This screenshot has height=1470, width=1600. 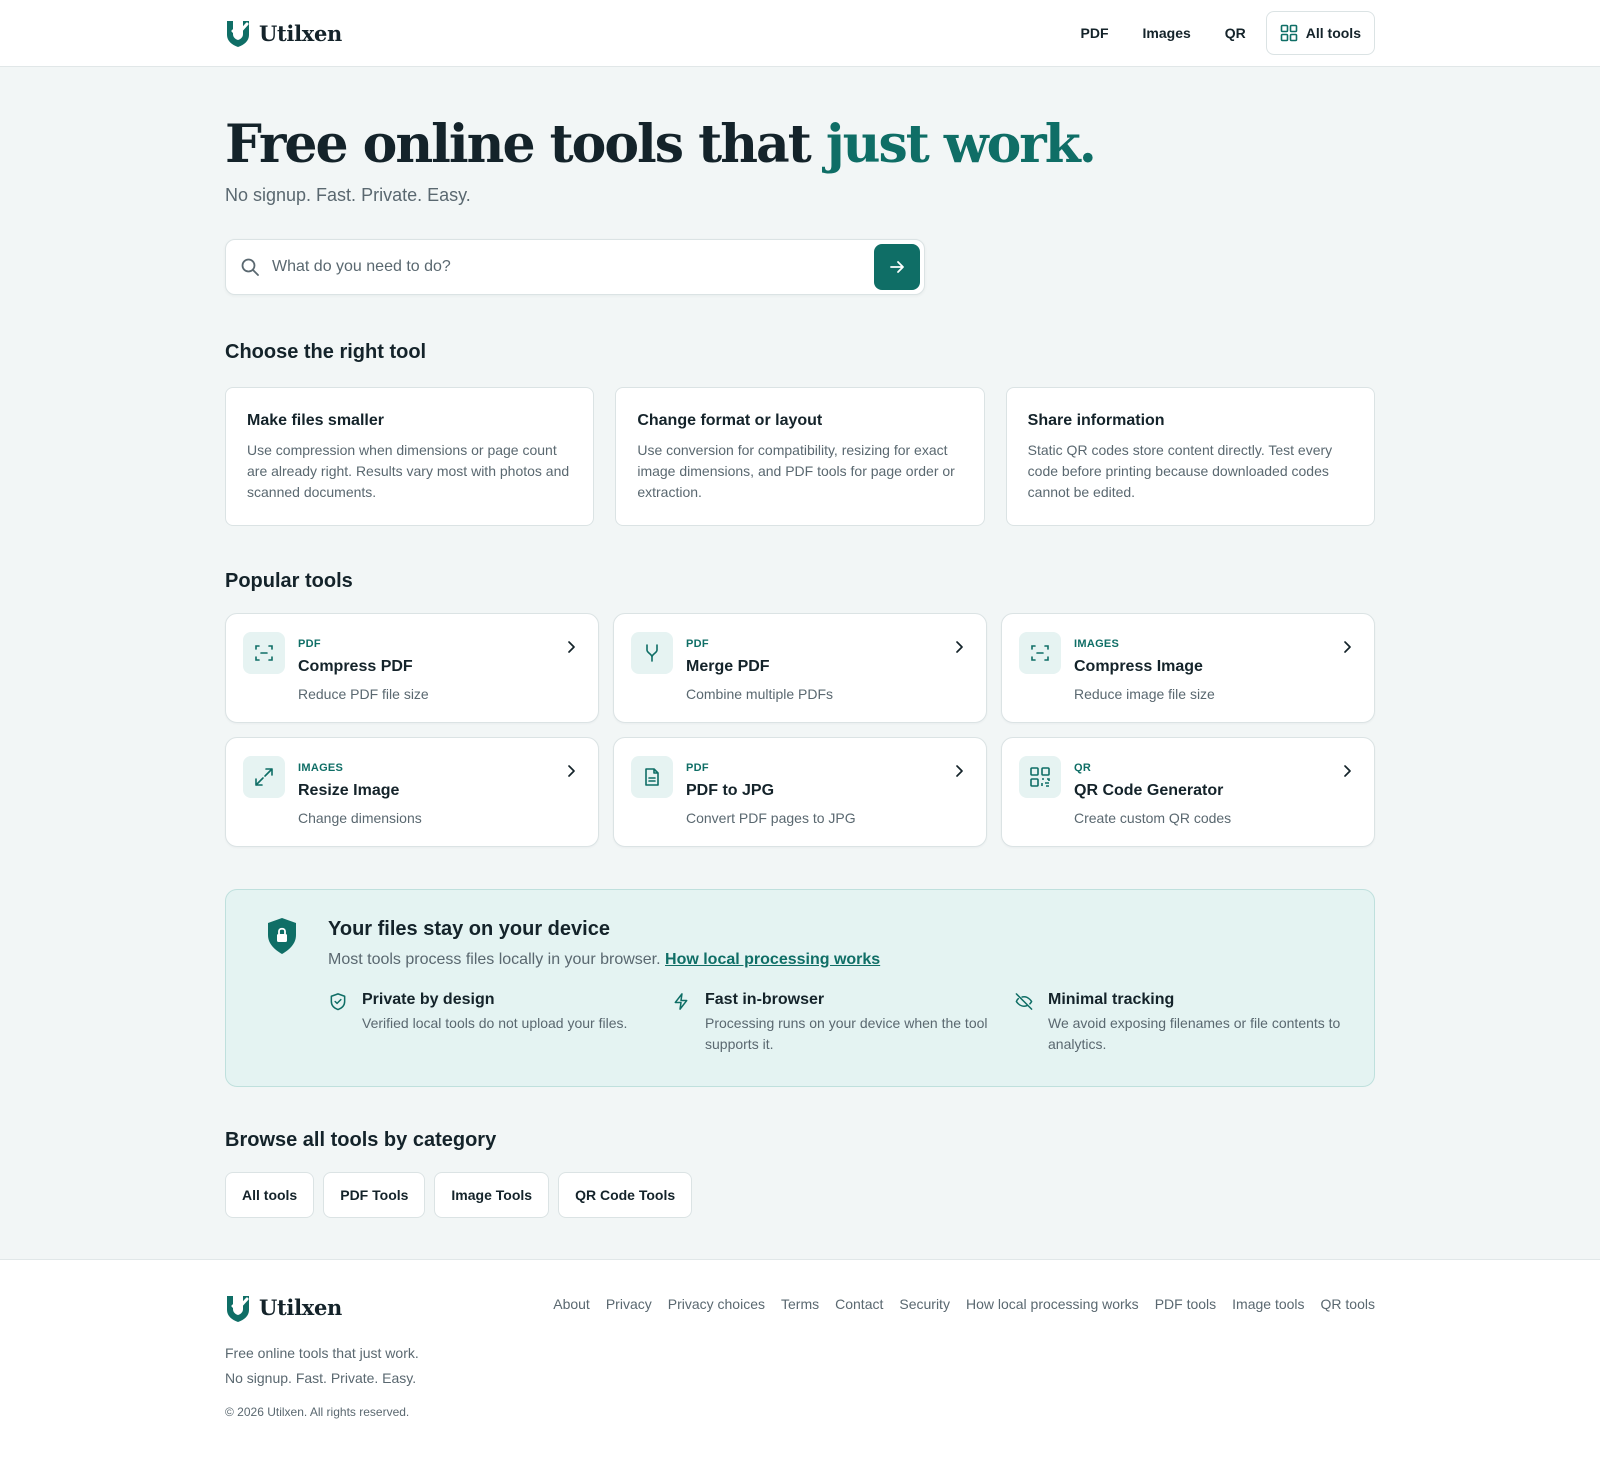 What do you see at coordinates (629, 1357) in the screenshot?
I see `footer-link-privacy: Privacy` at bounding box center [629, 1357].